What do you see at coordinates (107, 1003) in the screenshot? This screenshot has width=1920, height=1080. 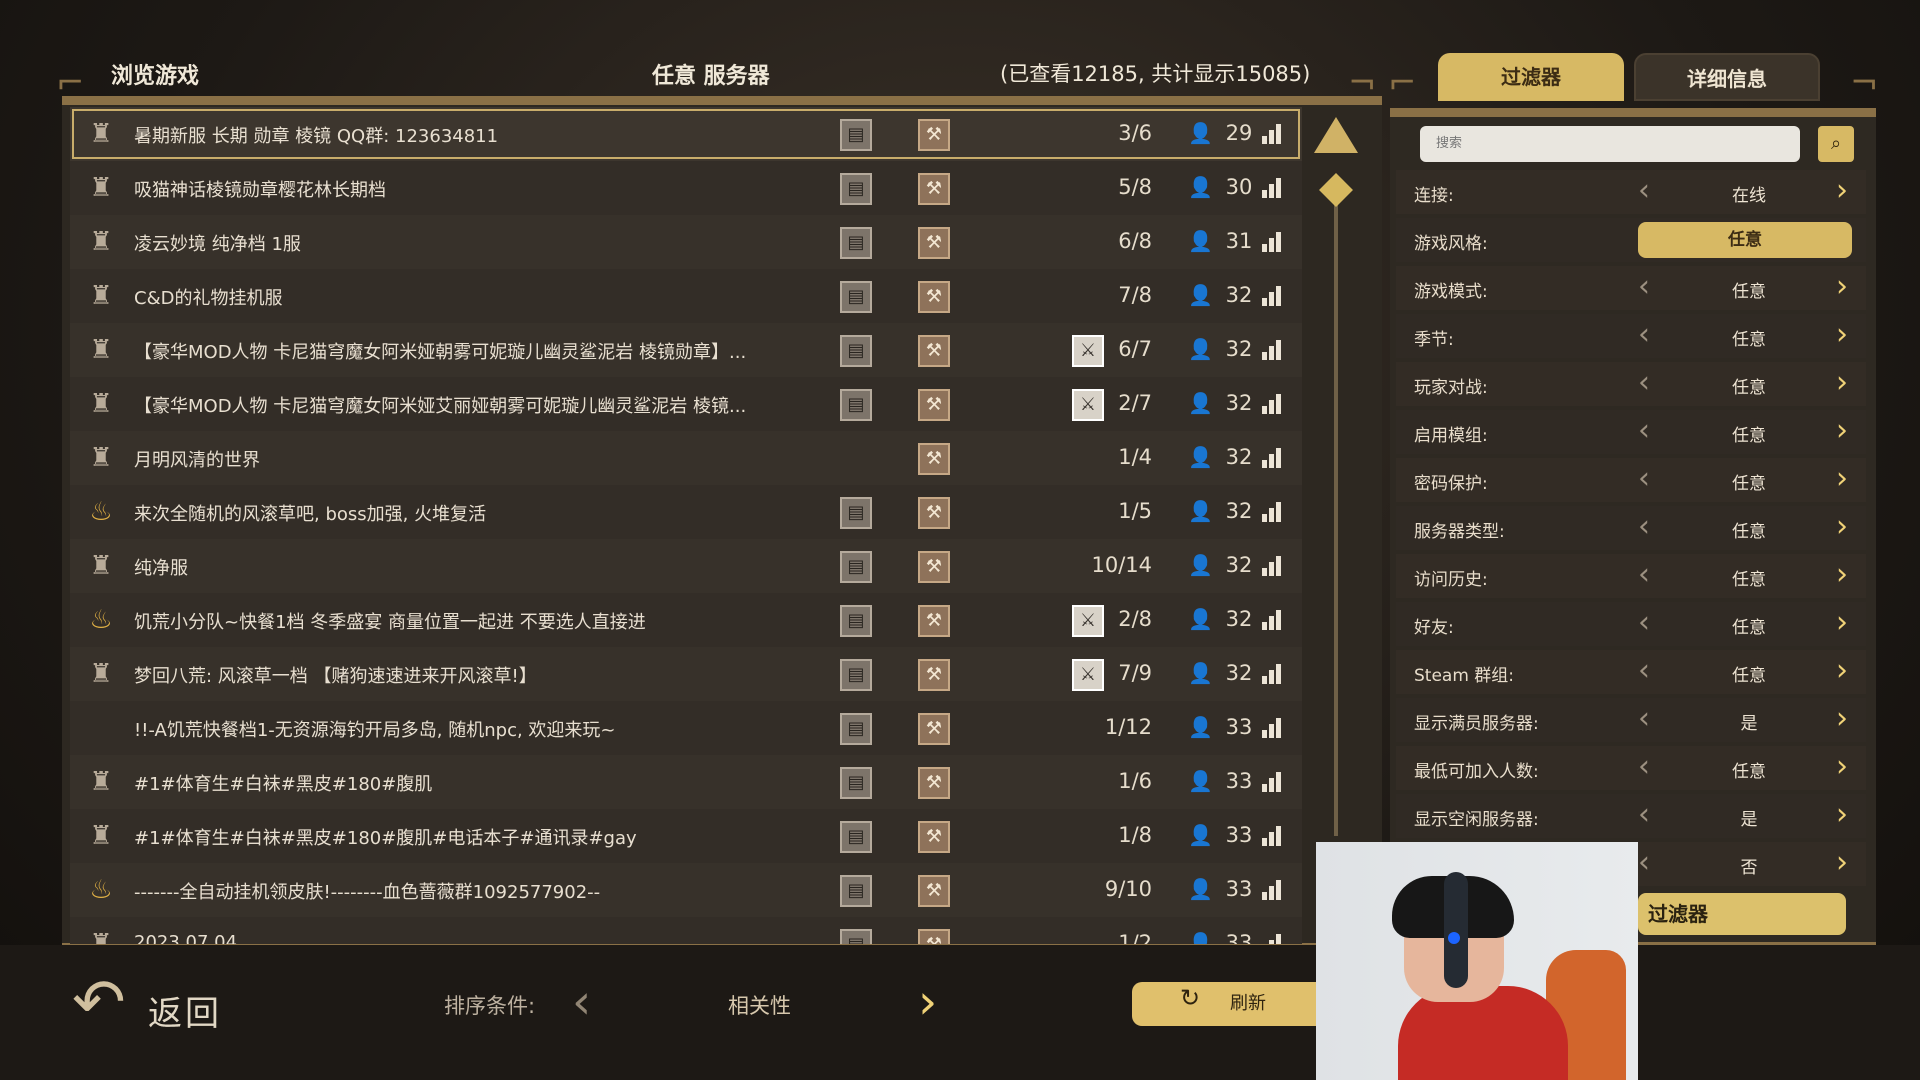 I see `back-arrow-icon: ↶` at bounding box center [107, 1003].